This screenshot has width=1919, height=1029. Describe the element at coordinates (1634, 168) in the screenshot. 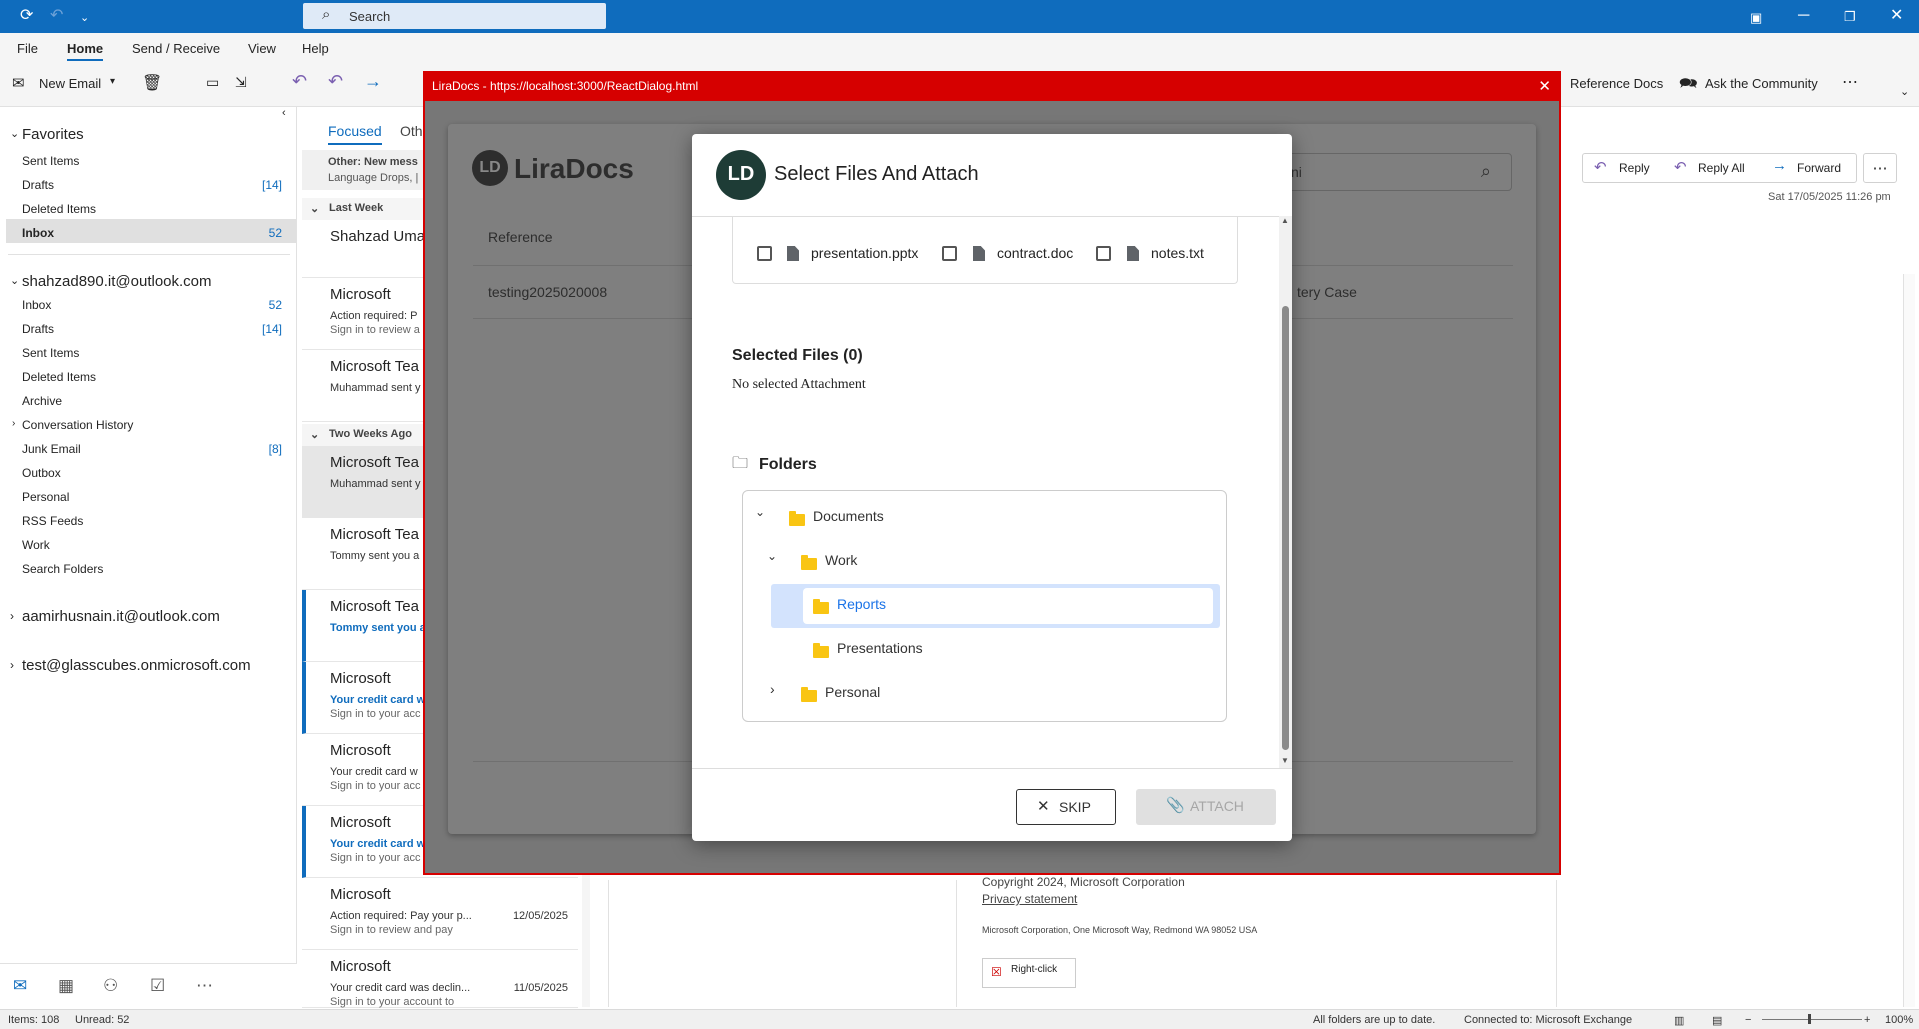

I see `reply-button: Reply` at that location.